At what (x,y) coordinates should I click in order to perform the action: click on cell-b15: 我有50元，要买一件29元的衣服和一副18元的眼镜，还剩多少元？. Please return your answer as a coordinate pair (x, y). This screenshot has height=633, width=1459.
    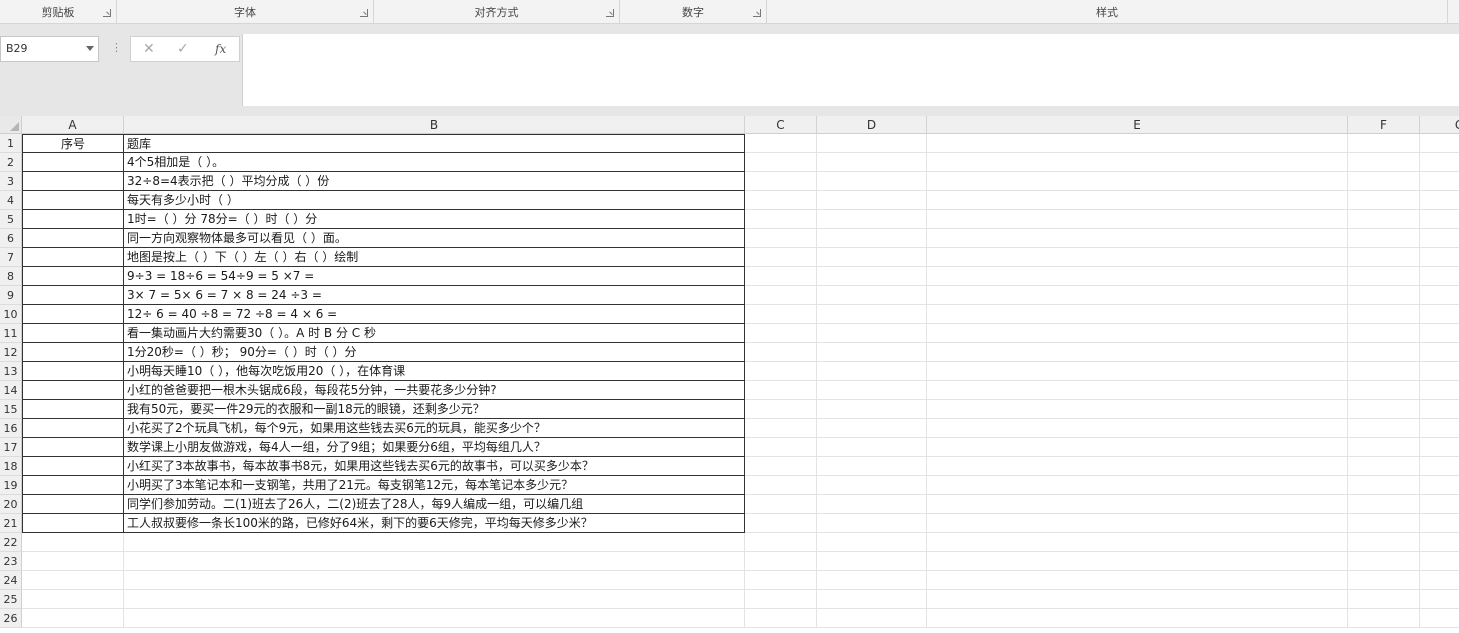
    Looking at the image, I should click on (434, 409).